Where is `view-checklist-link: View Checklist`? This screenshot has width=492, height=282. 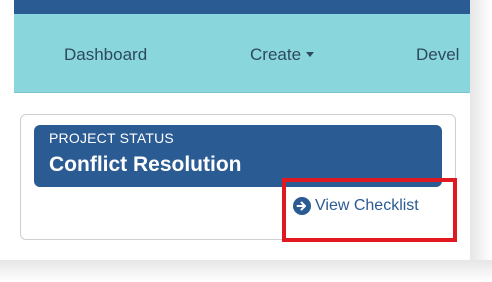 view-checklist-link: View Checklist is located at coordinates (356, 206).